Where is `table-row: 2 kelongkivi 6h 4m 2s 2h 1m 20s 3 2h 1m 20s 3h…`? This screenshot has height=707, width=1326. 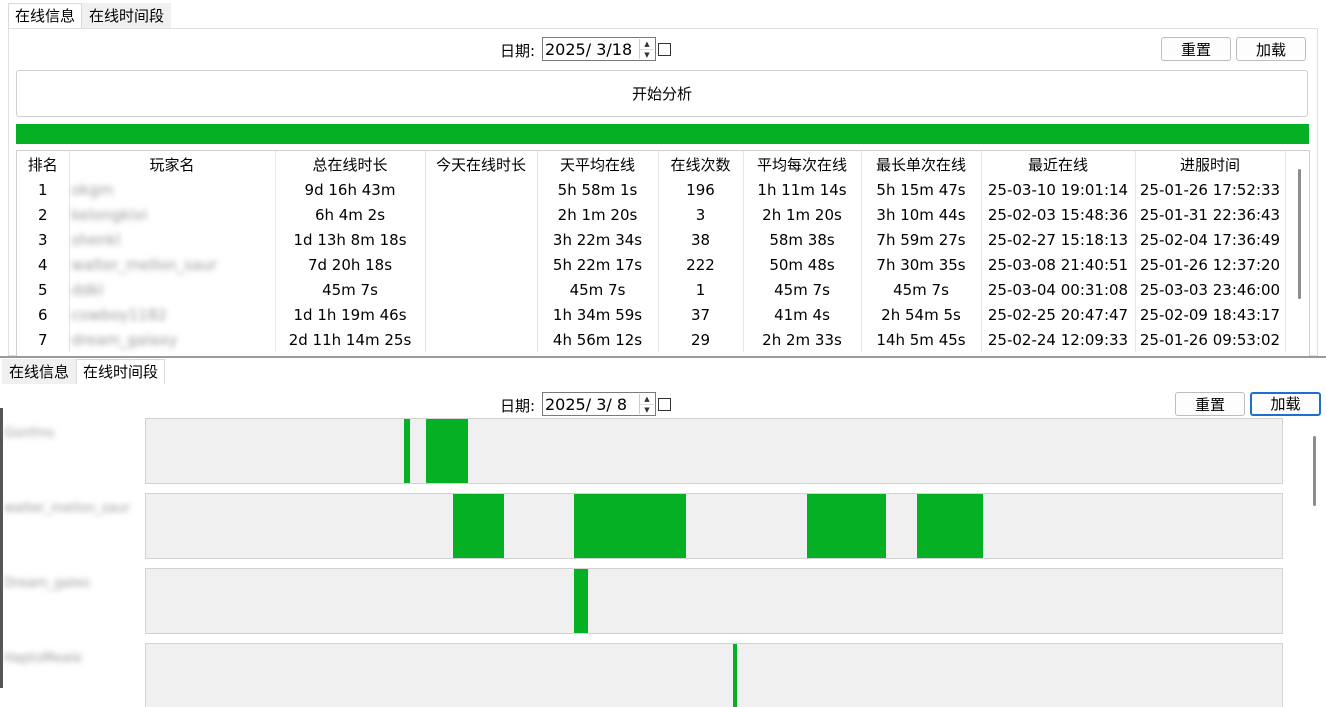 table-row: 2 kelongkivi 6h 4m 2s 2h 1m 20s 3 2h 1m 20s 3h… is located at coordinates (651, 214).